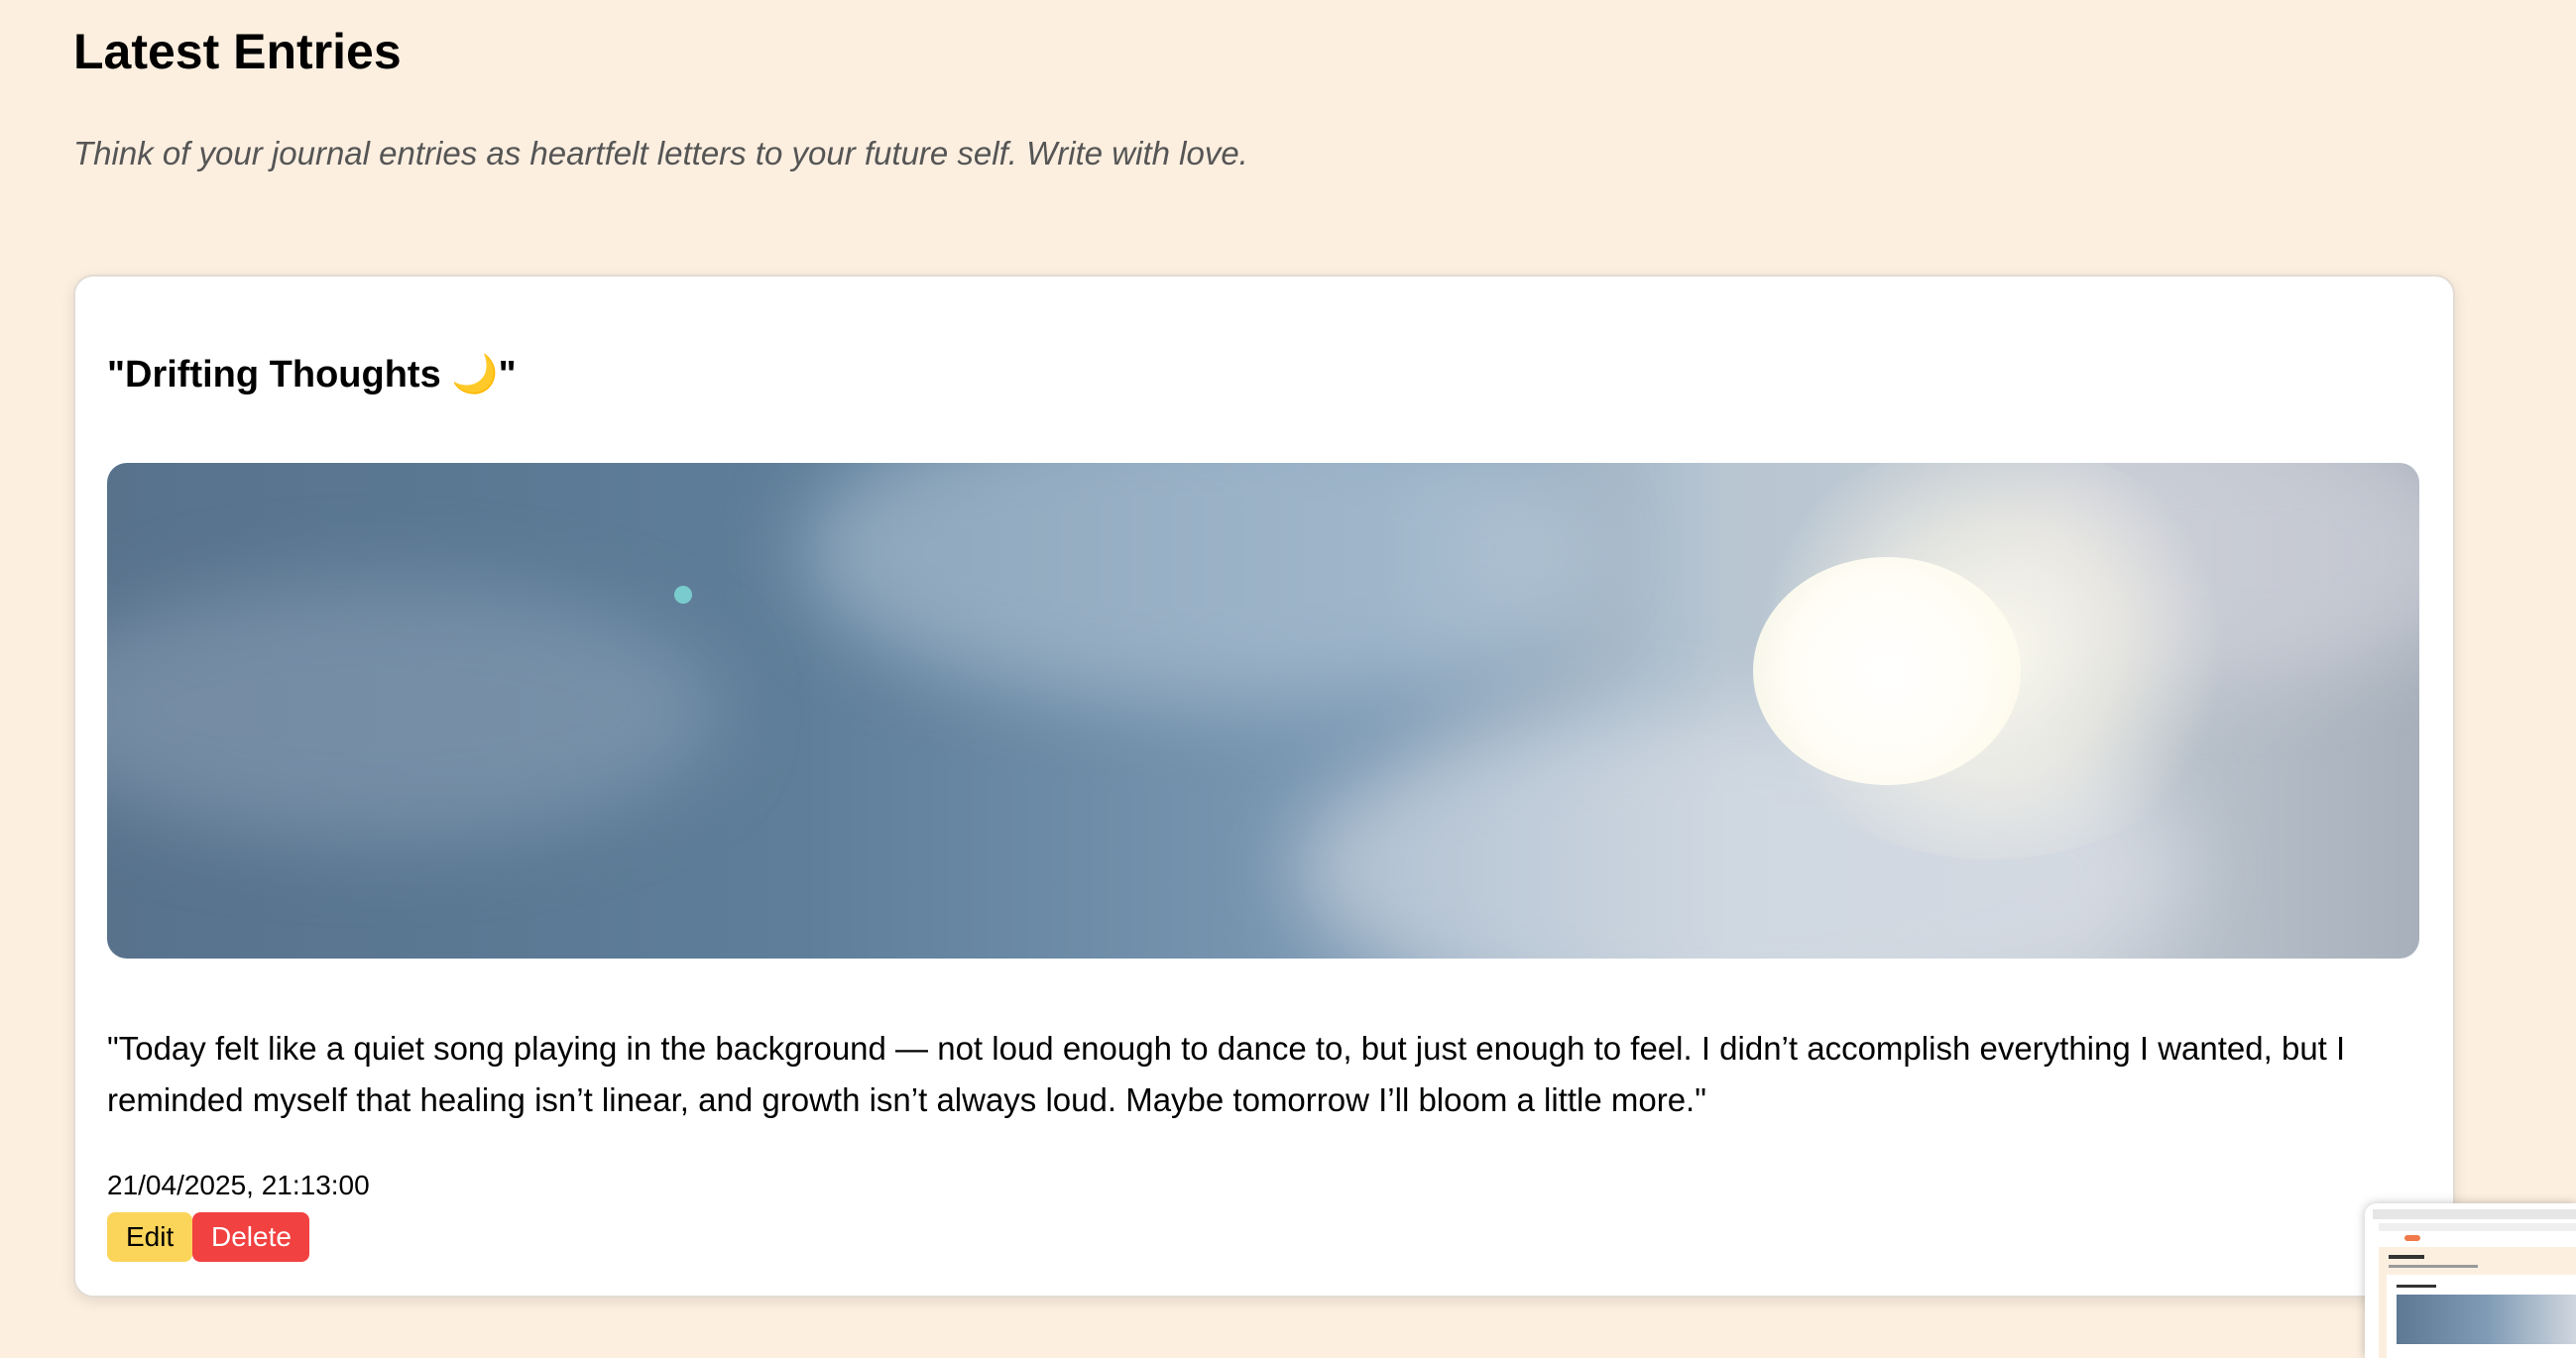 The height and width of the screenshot is (1358, 2576). What do you see at coordinates (2433, 1266) in the screenshot?
I see `thumbnail-subtitle-line` at bounding box center [2433, 1266].